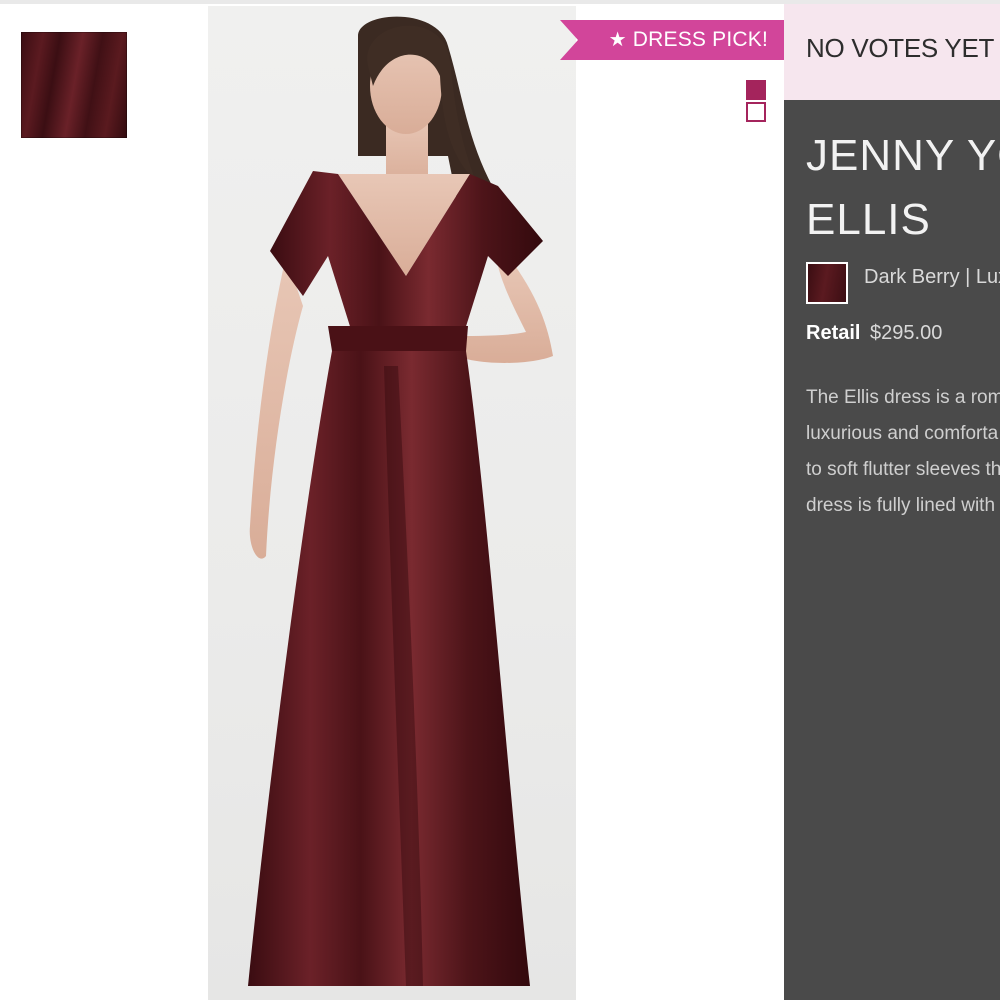 The width and height of the screenshot is (1000, 1000). Describe the element at coordinates (903, 155) in the screenshot. I see `designer-name: JENNY YO` at that location.